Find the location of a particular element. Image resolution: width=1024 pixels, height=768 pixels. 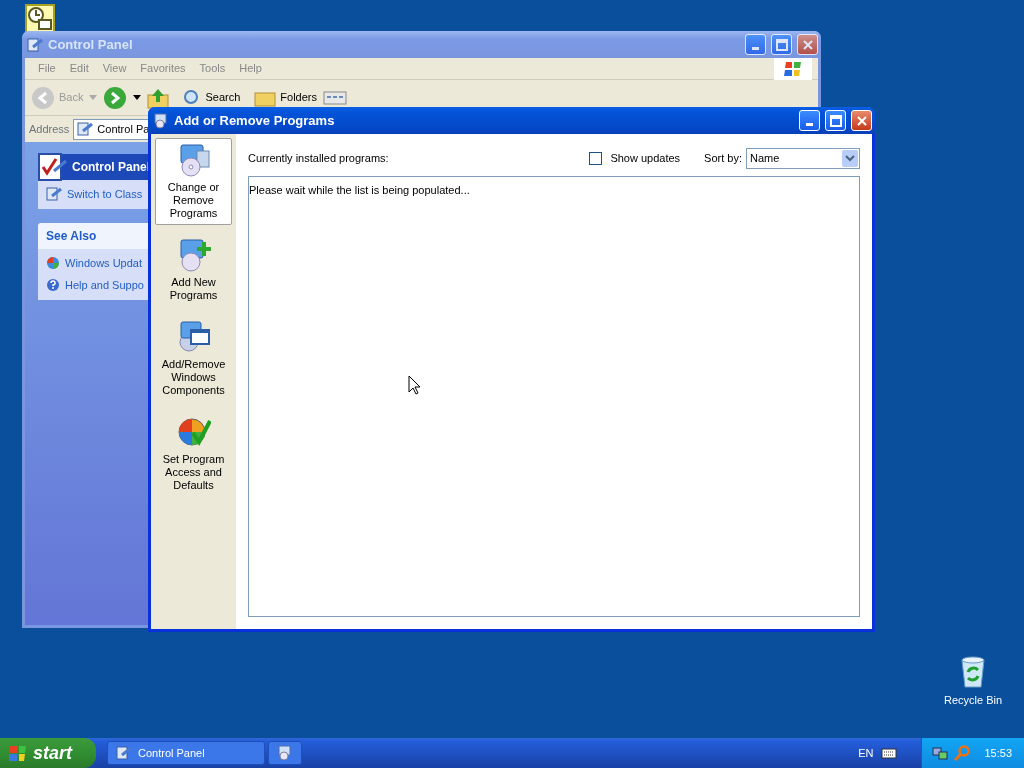

sort-dropdown: Name is located at coordinates (803, 158).